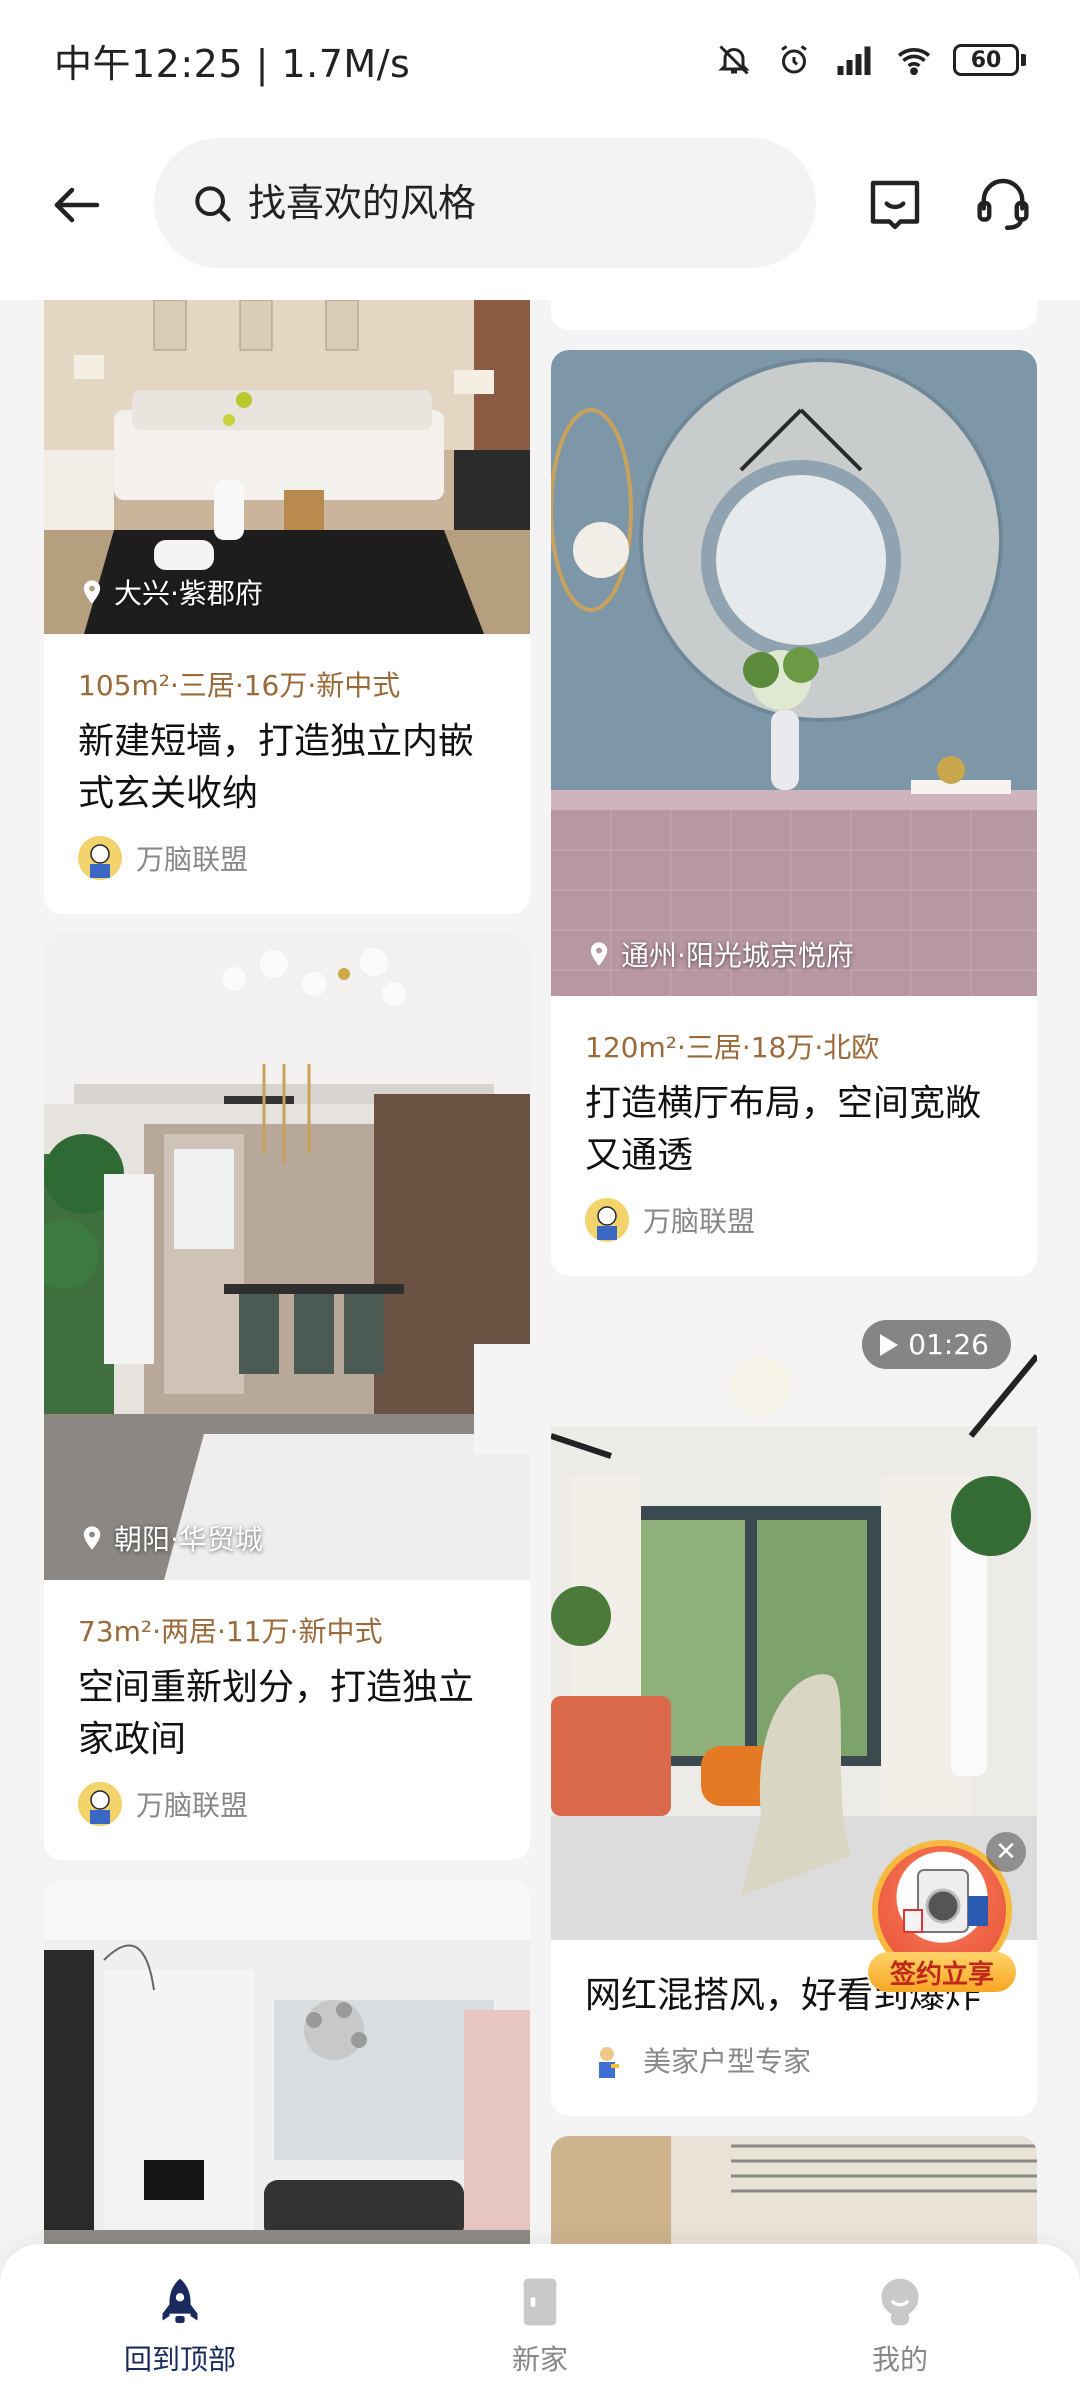 This screenshot has height=2400, width=1080. I want to click on bottom-nav: 回到顶部 新家 我的, so click(540, 2322).